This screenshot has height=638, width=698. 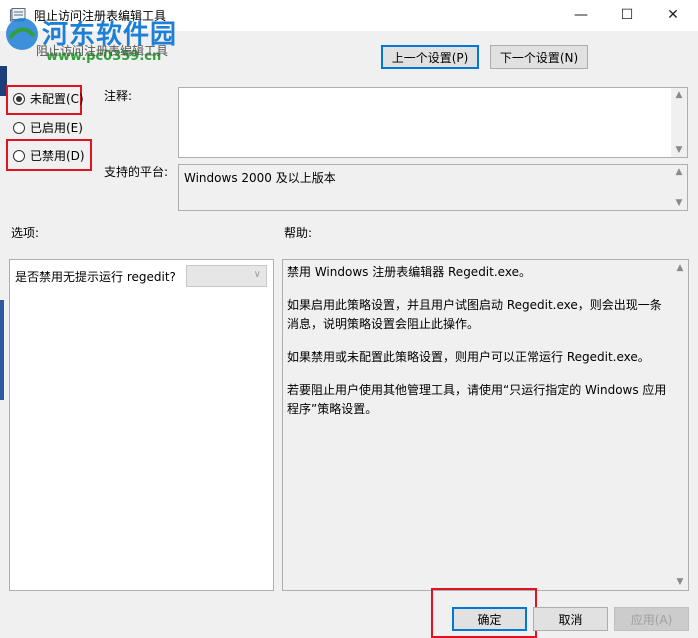 I want to click on help-scrollbar: ▲ ▼, so click(x=680, y=425).